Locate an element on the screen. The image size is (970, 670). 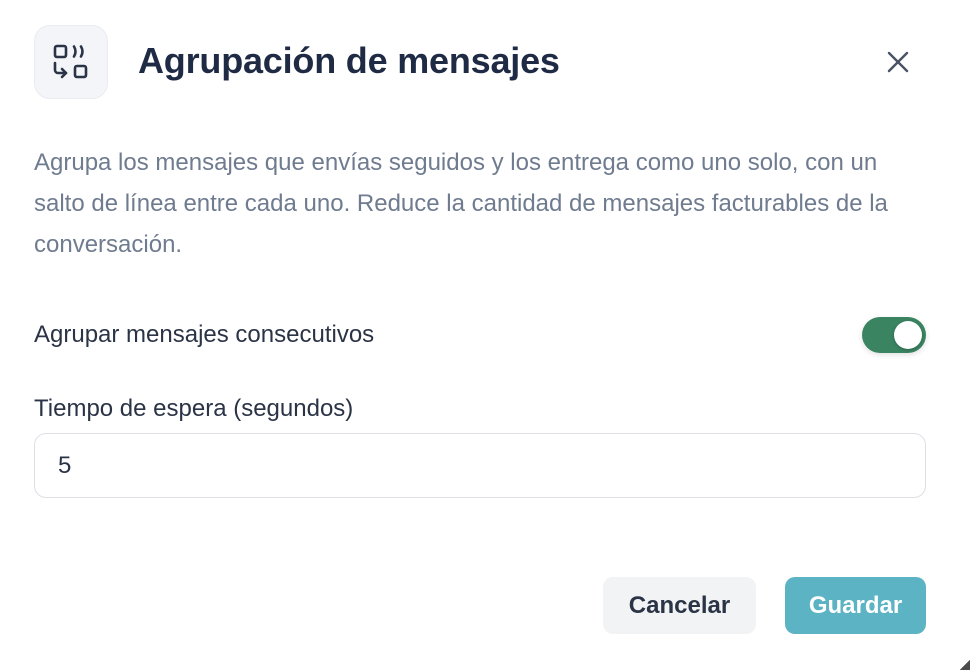
cancel-button: Cancelar is located at coordinates (679, 605).